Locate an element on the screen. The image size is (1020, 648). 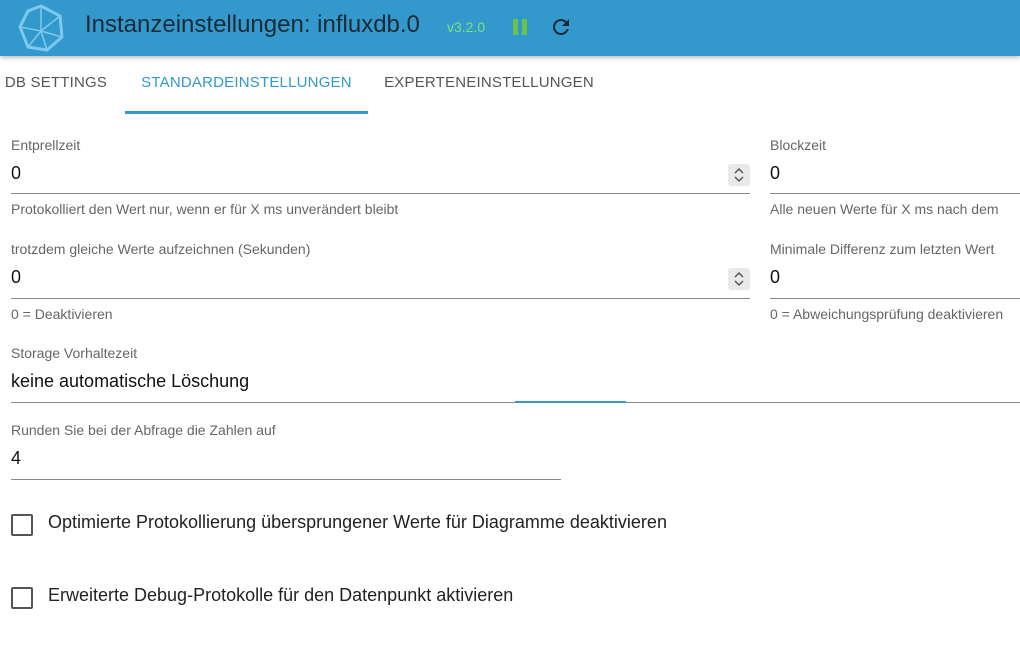
debounce-label: Entprellzeit is located at coordinates (46, 145).